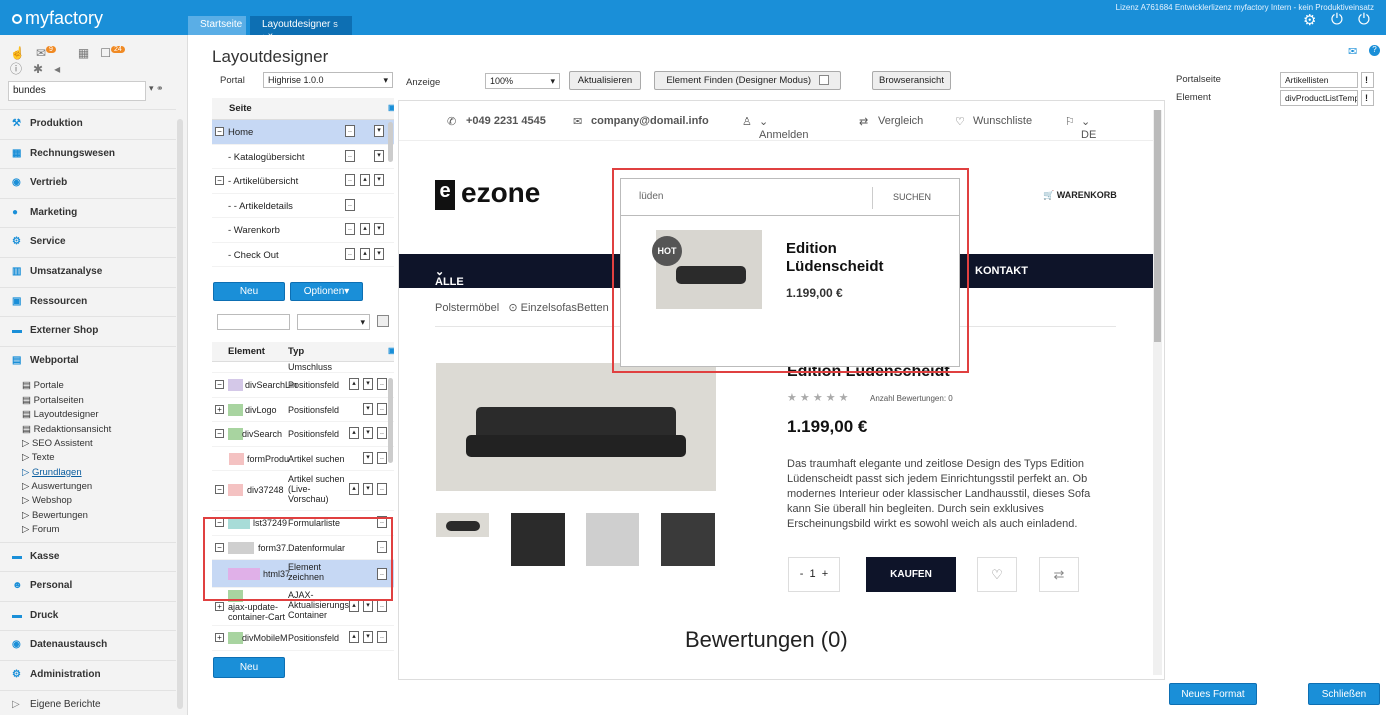  What do you see at coordinates (471, 282) in the screenshot?
I see `nav-all-categories: ALLE KATEGORIEN ⌄` at bounding box center [471, 282].